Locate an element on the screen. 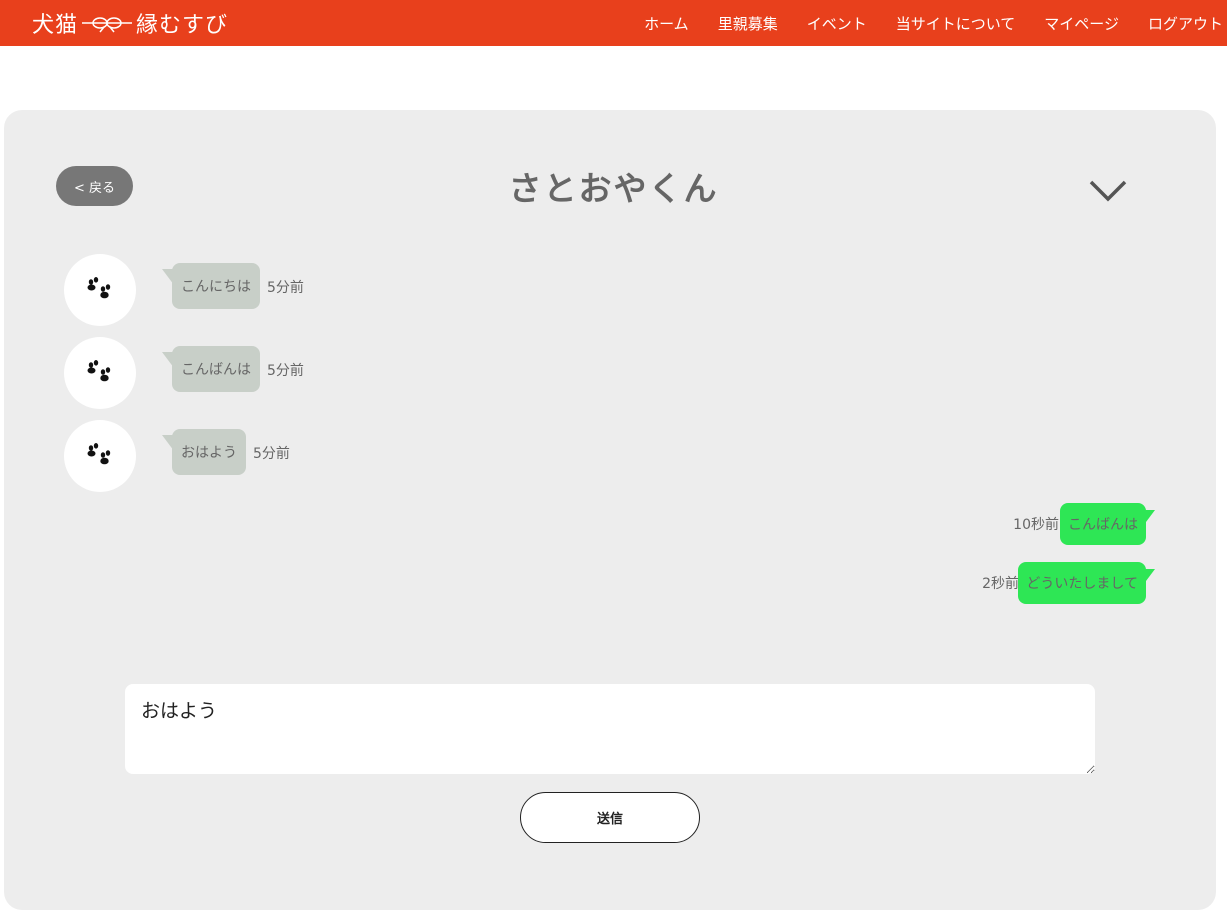  send-button: 送信 is located at coordinates (610, 817).